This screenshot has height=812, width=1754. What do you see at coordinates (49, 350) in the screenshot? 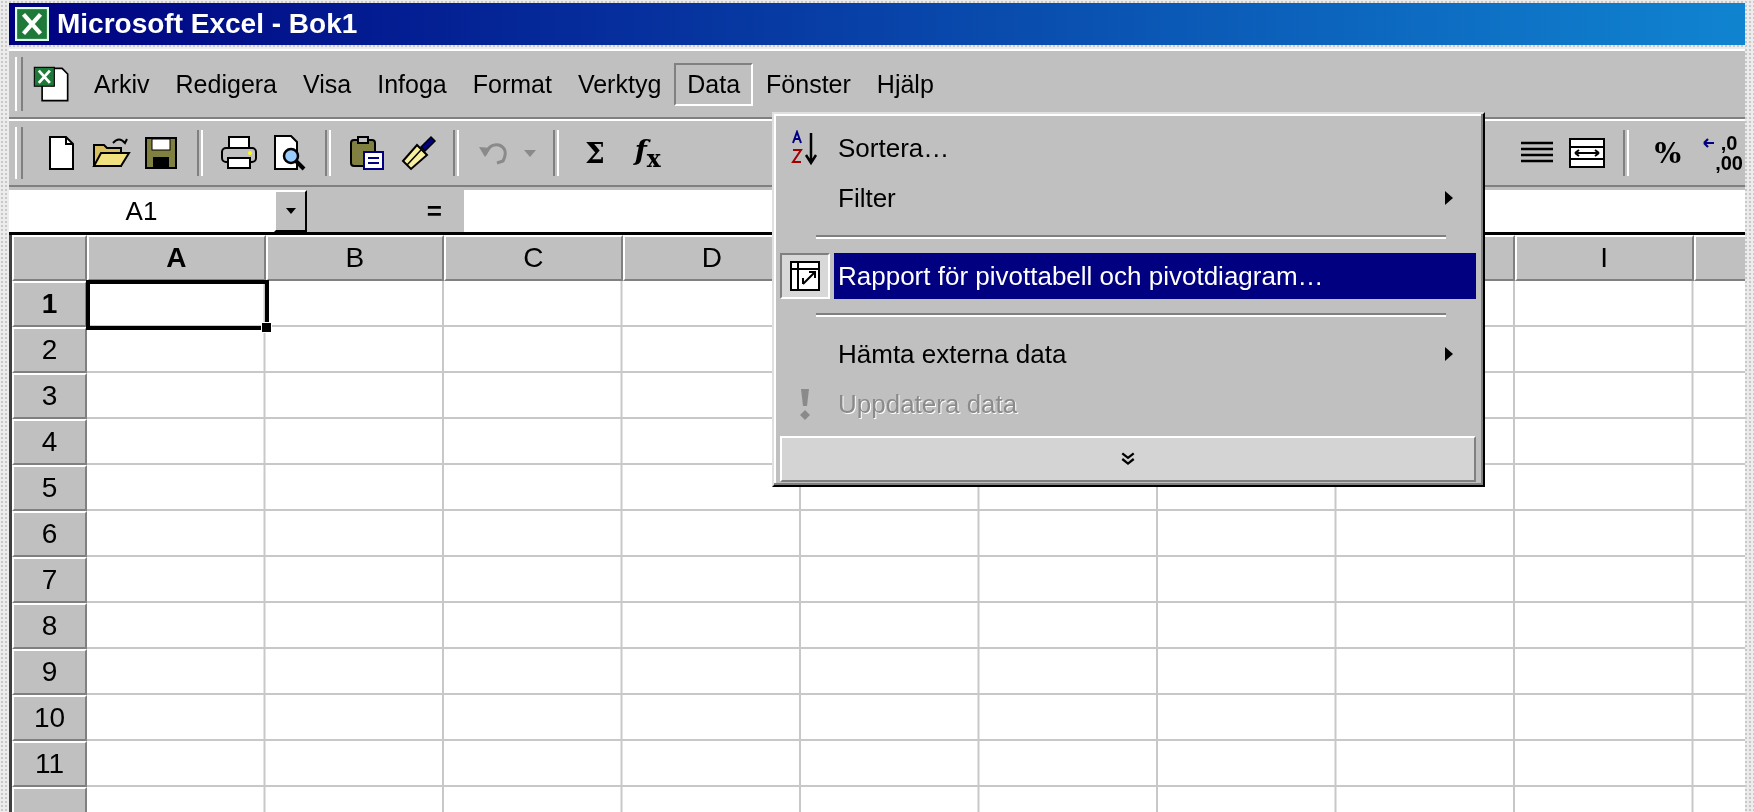
I see `row-header: 2` at bounding box center [49, 350].